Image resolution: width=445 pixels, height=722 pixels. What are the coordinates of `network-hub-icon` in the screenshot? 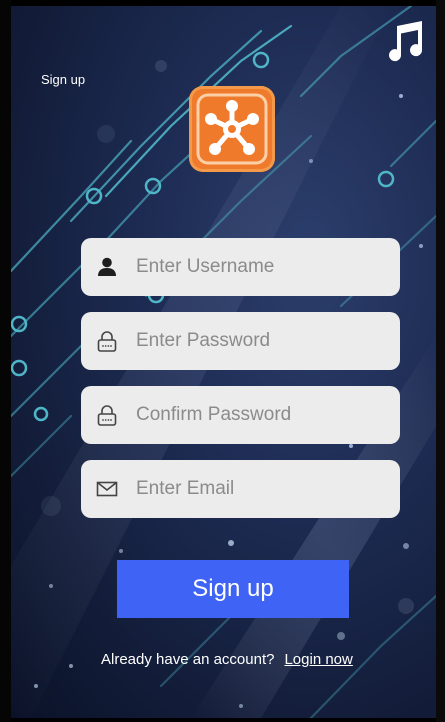 It's located at (232, 129).